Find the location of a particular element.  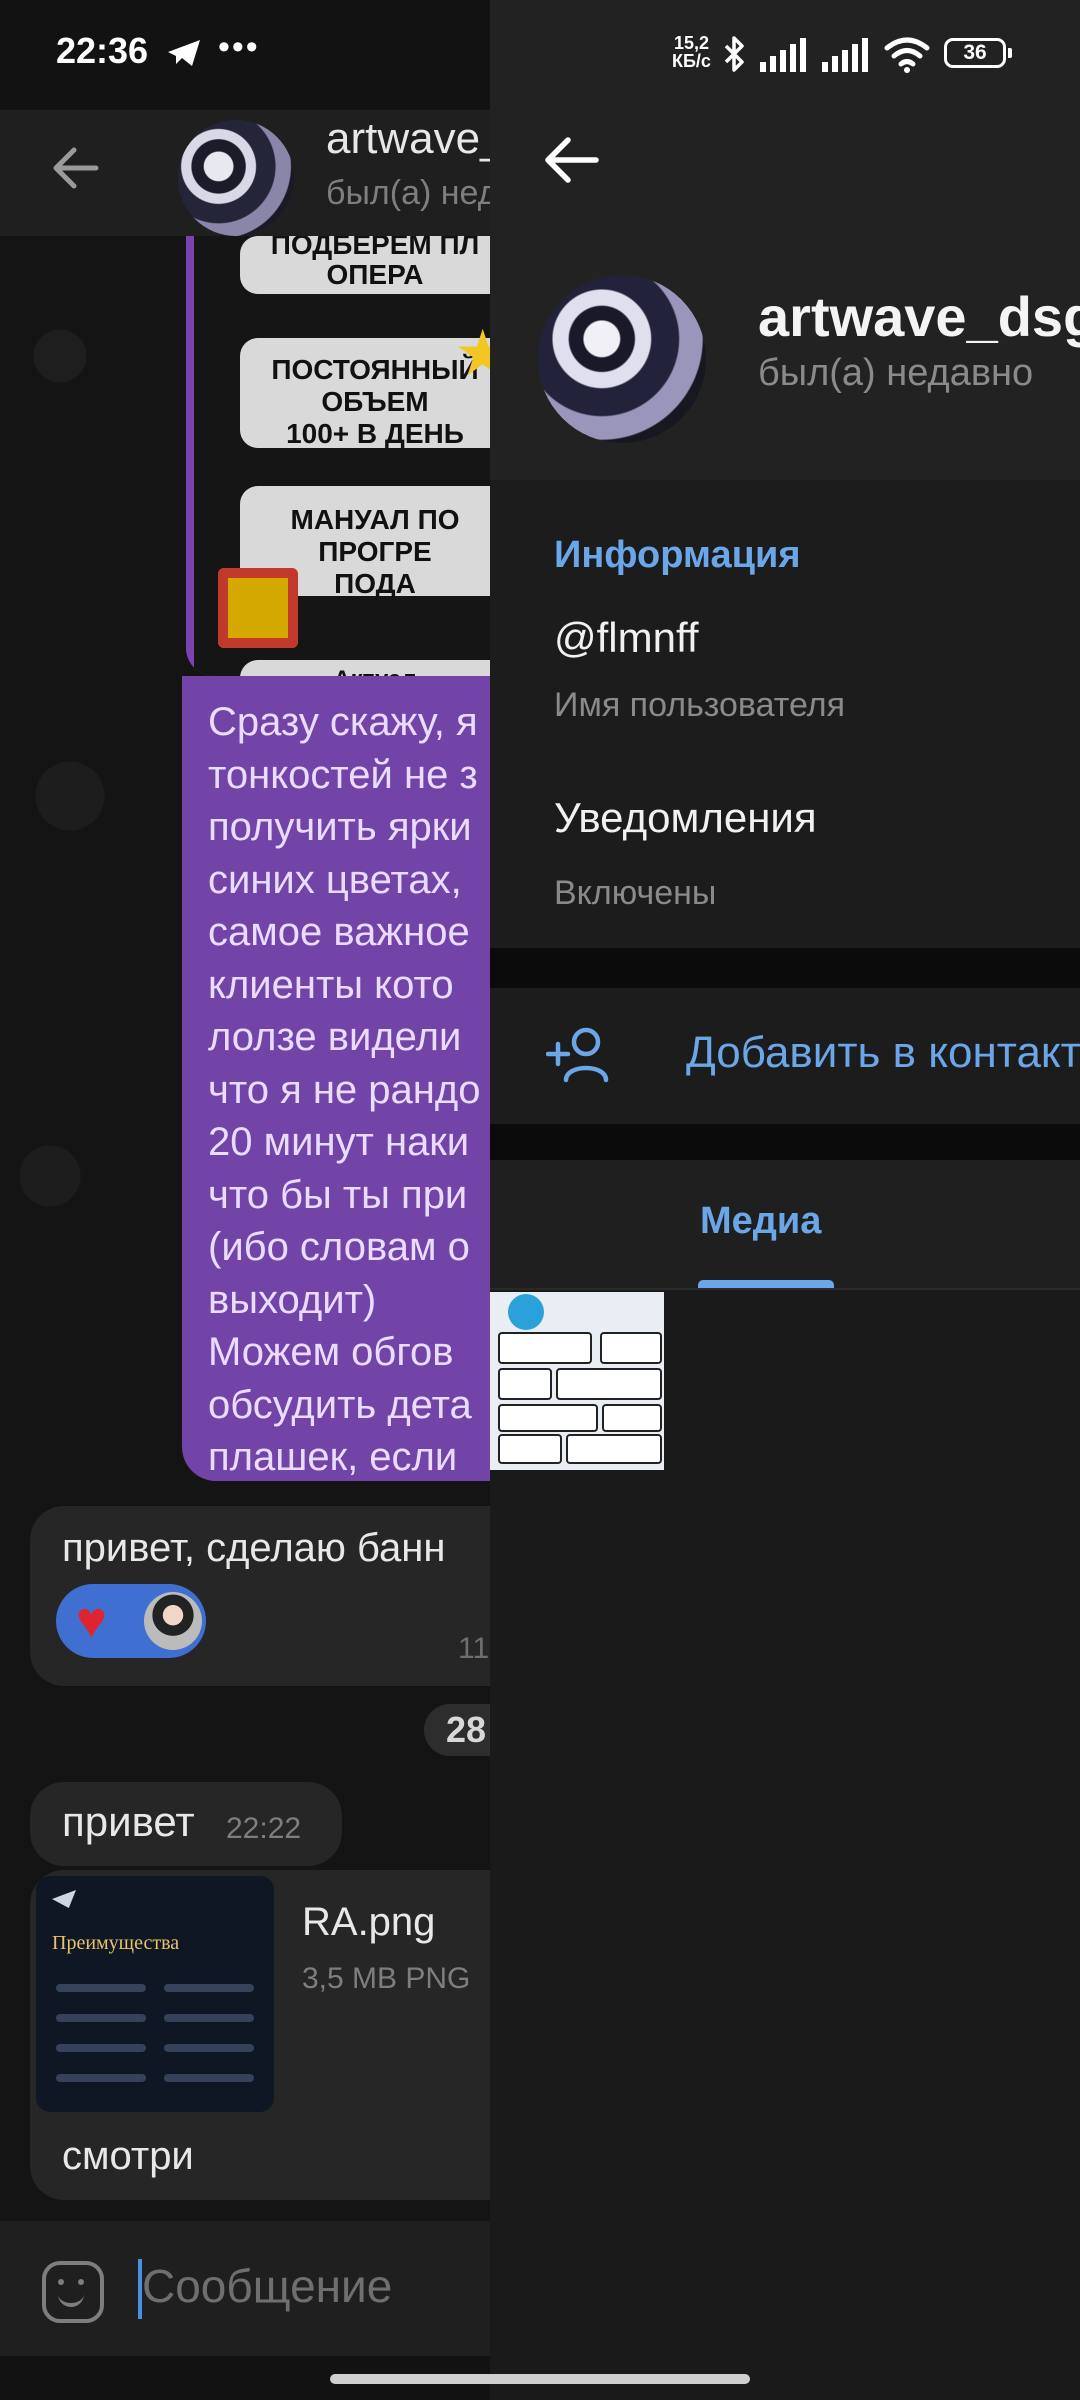

greeting-time: 22:22 is located at coordinates (264, 1828).